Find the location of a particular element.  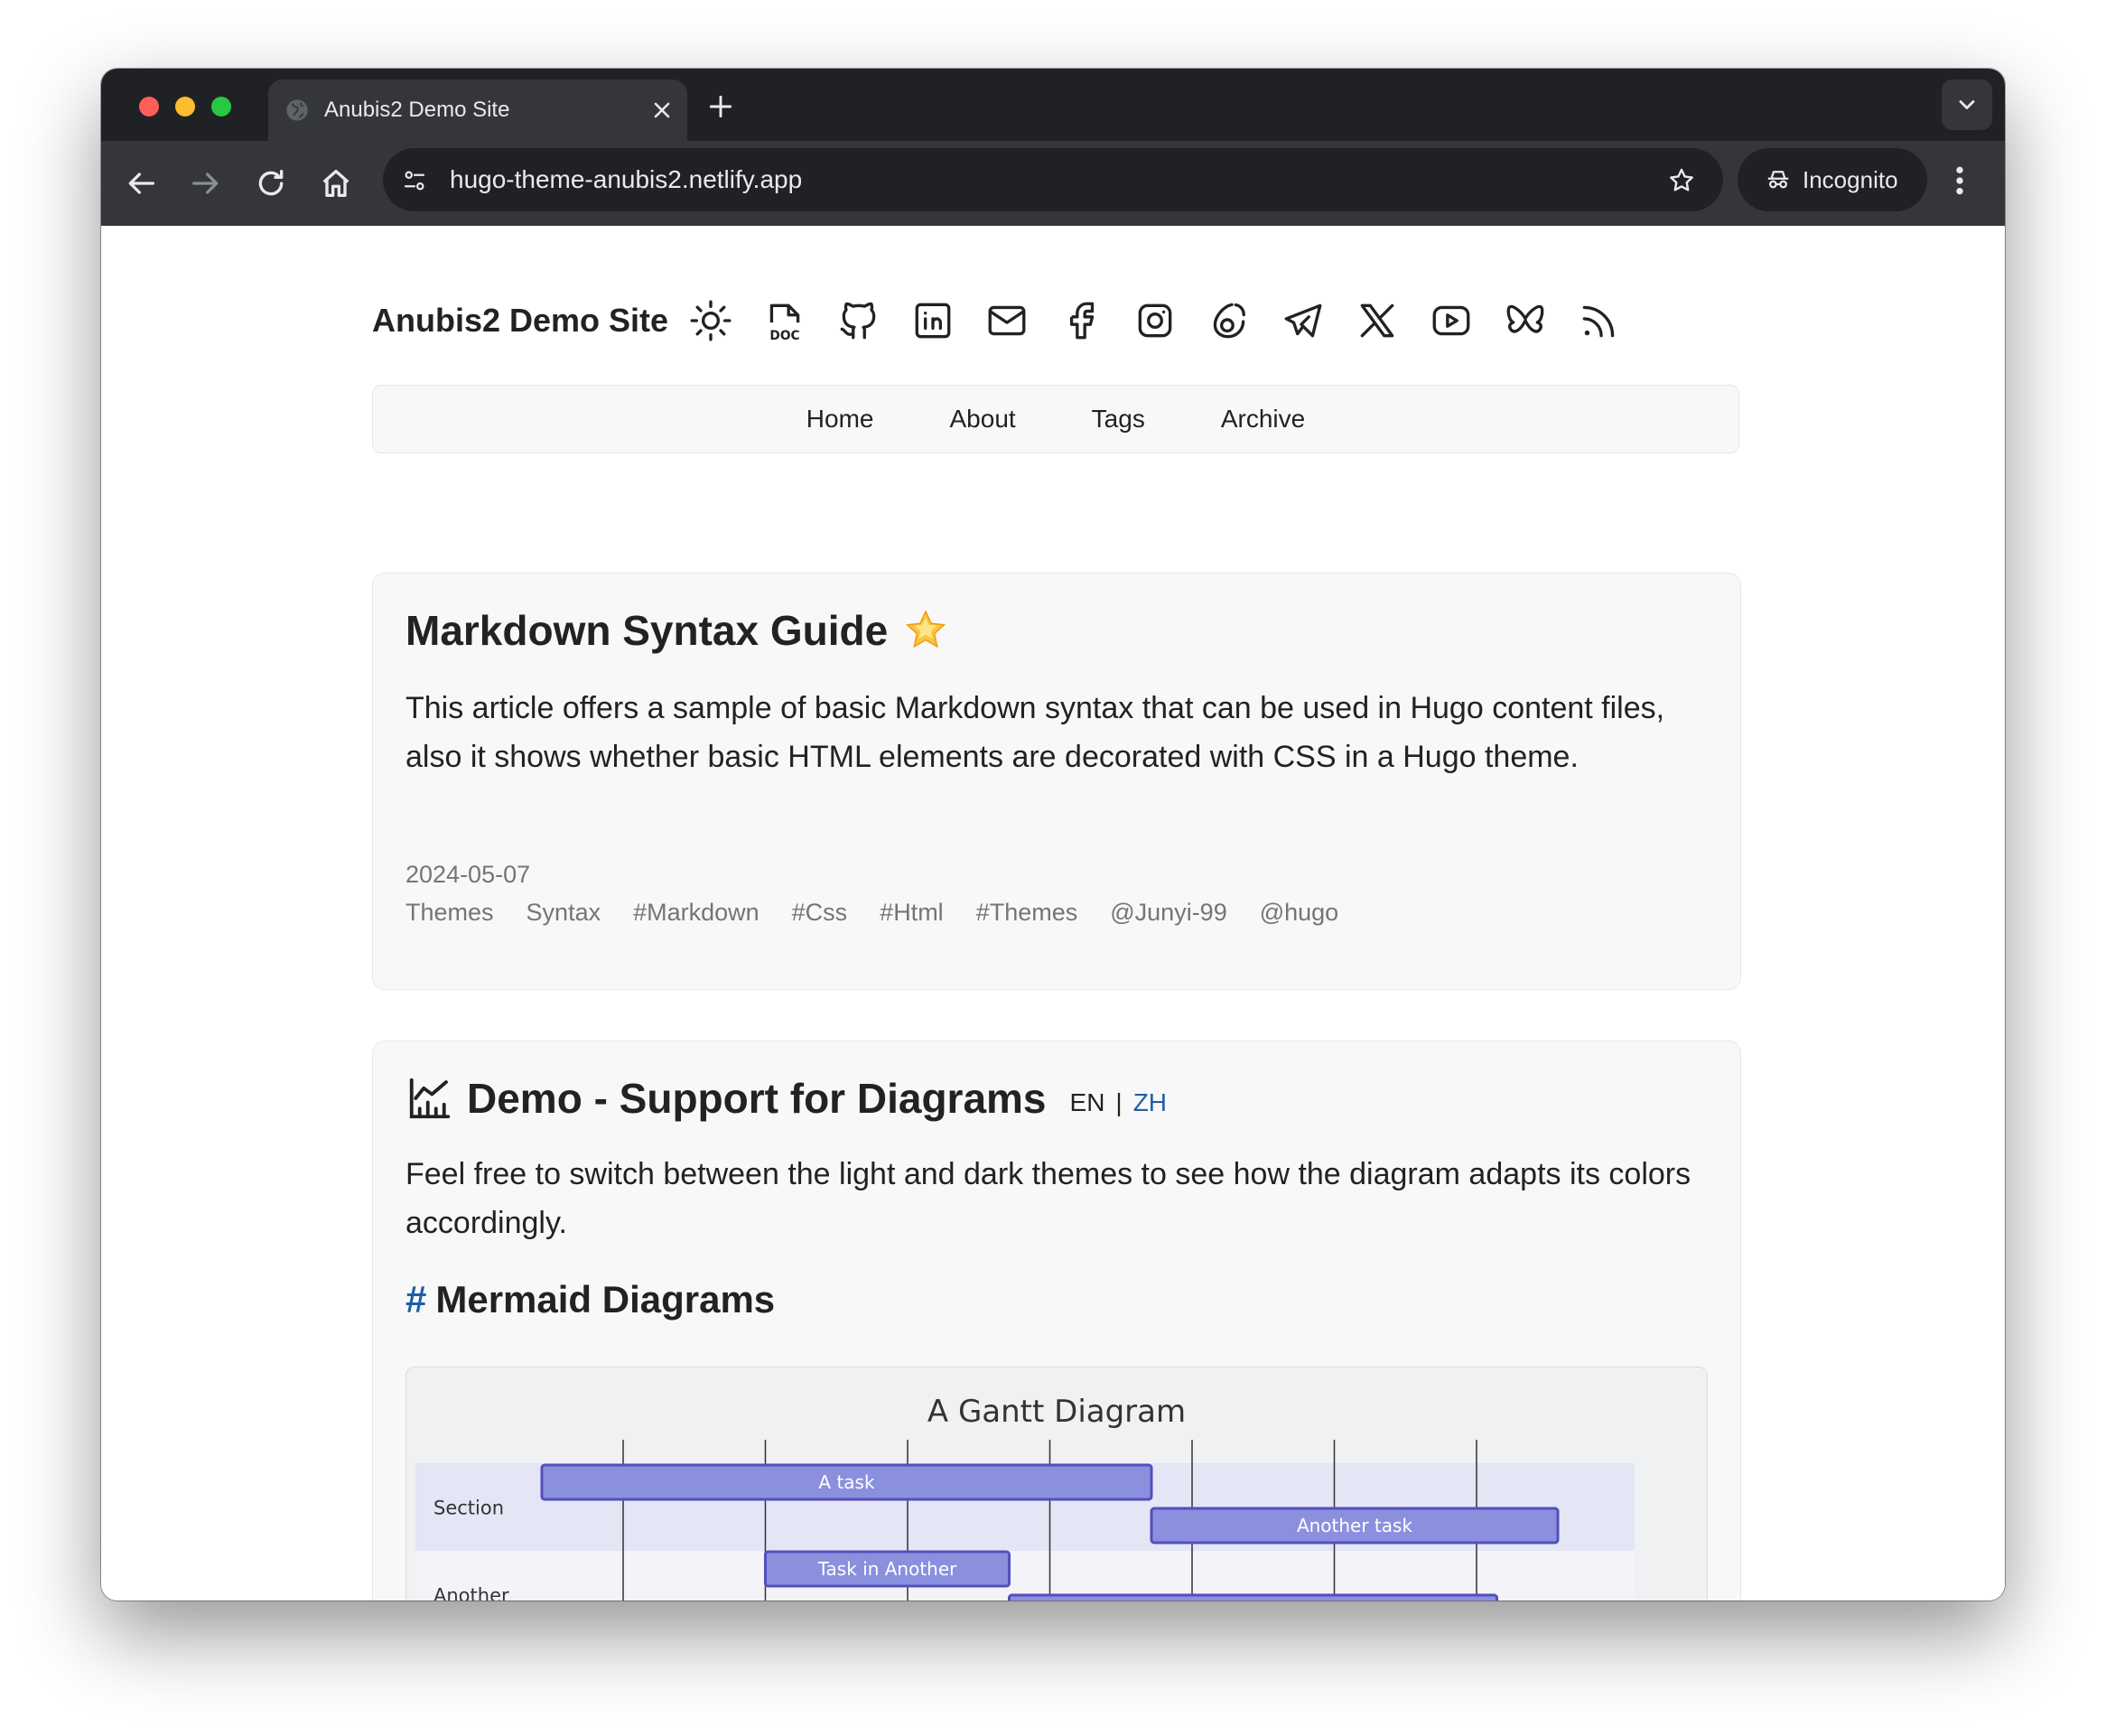

rss-icon is located at coordinates (1599, 320).